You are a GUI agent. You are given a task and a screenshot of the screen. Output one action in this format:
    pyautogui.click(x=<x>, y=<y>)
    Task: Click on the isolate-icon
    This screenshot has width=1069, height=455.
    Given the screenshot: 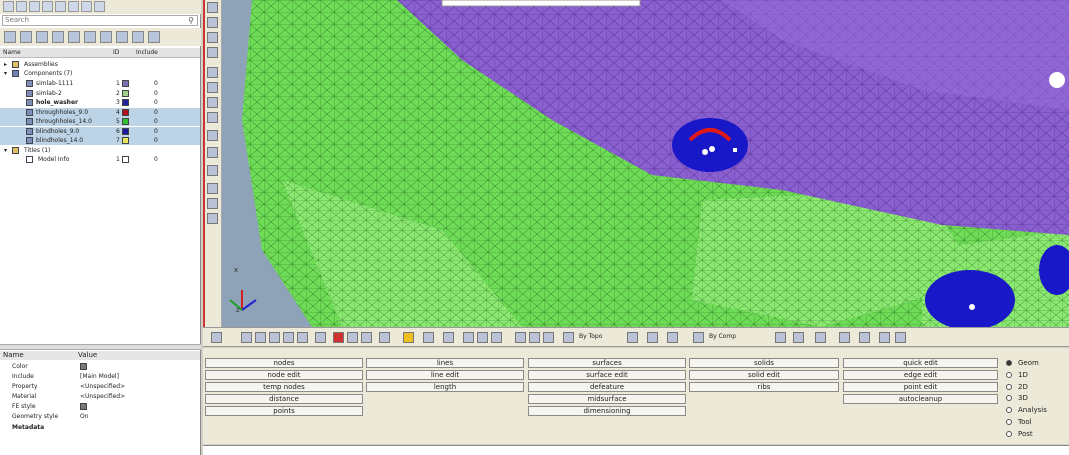 What is the action you would take?
    pyautogui.click(x=122, y=37)
    